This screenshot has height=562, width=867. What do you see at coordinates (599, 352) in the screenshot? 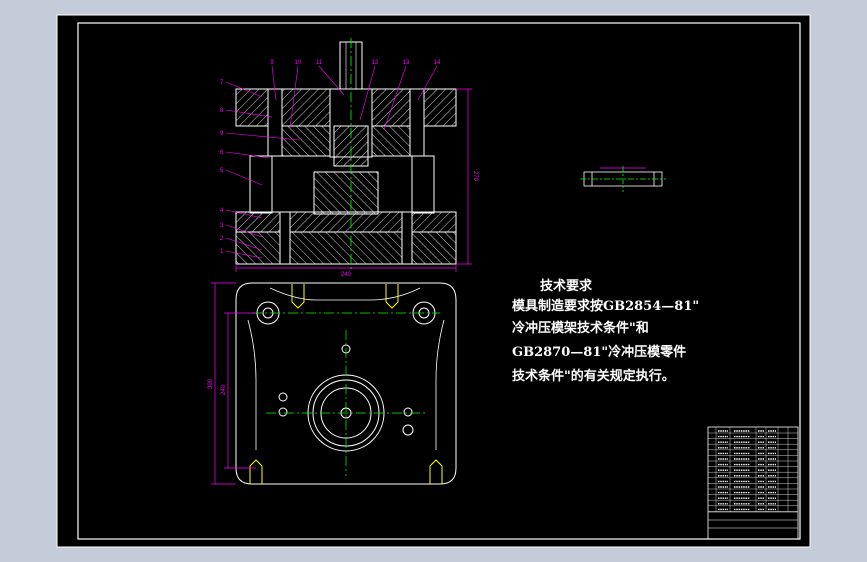
I see `tech-requirements-line-3: GB2870—81"冷冲压模零件` at bounding box center [599, 352].